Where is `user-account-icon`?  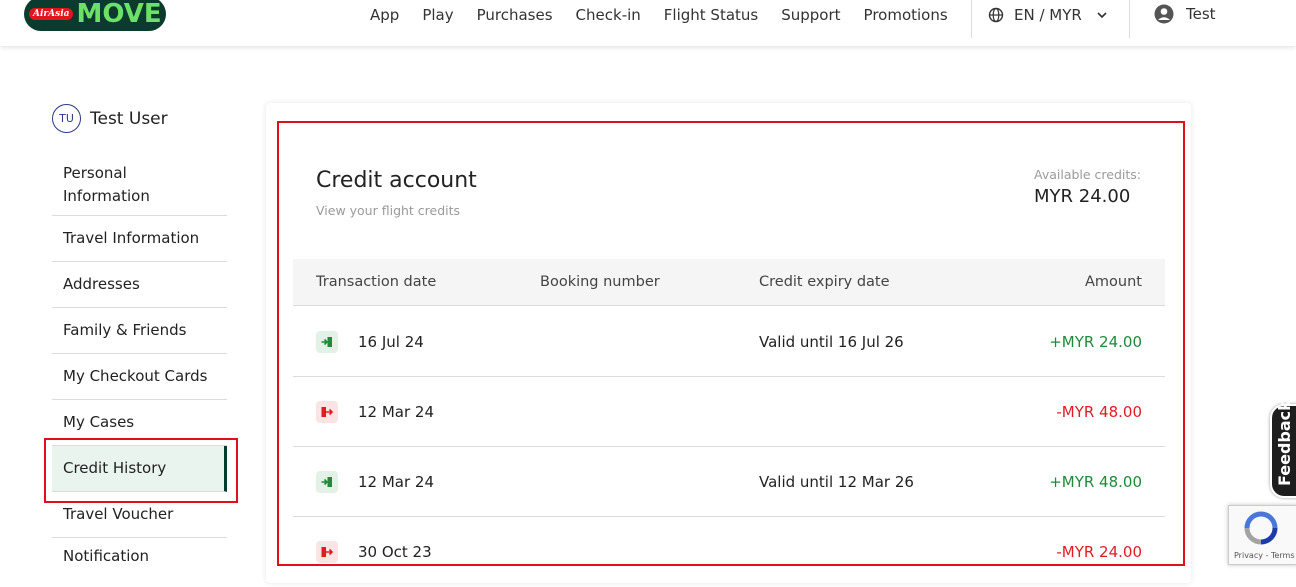
user-account-icon is located at coordinates (1164, 14).